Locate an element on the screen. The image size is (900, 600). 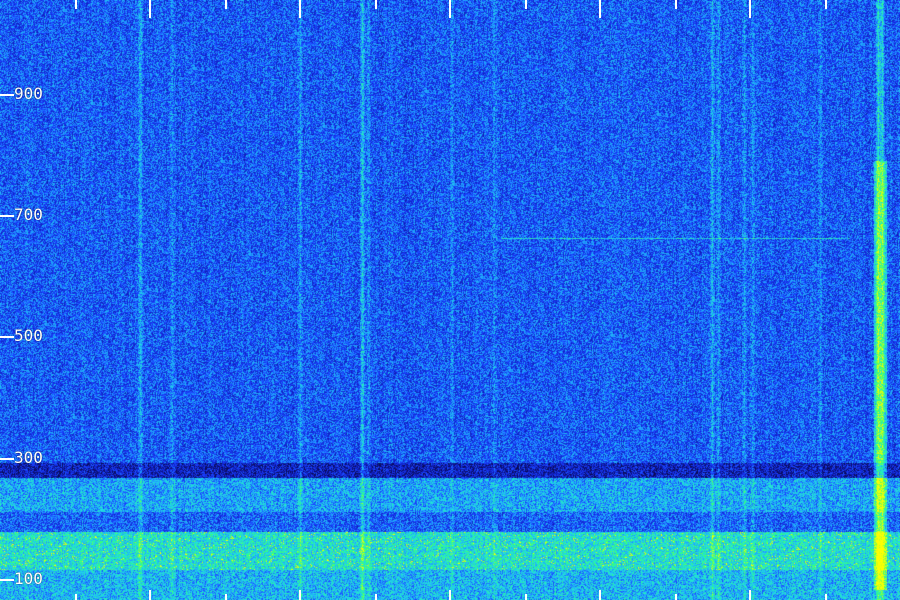
y-label-300: 300 is located at coordinates (28, 457).